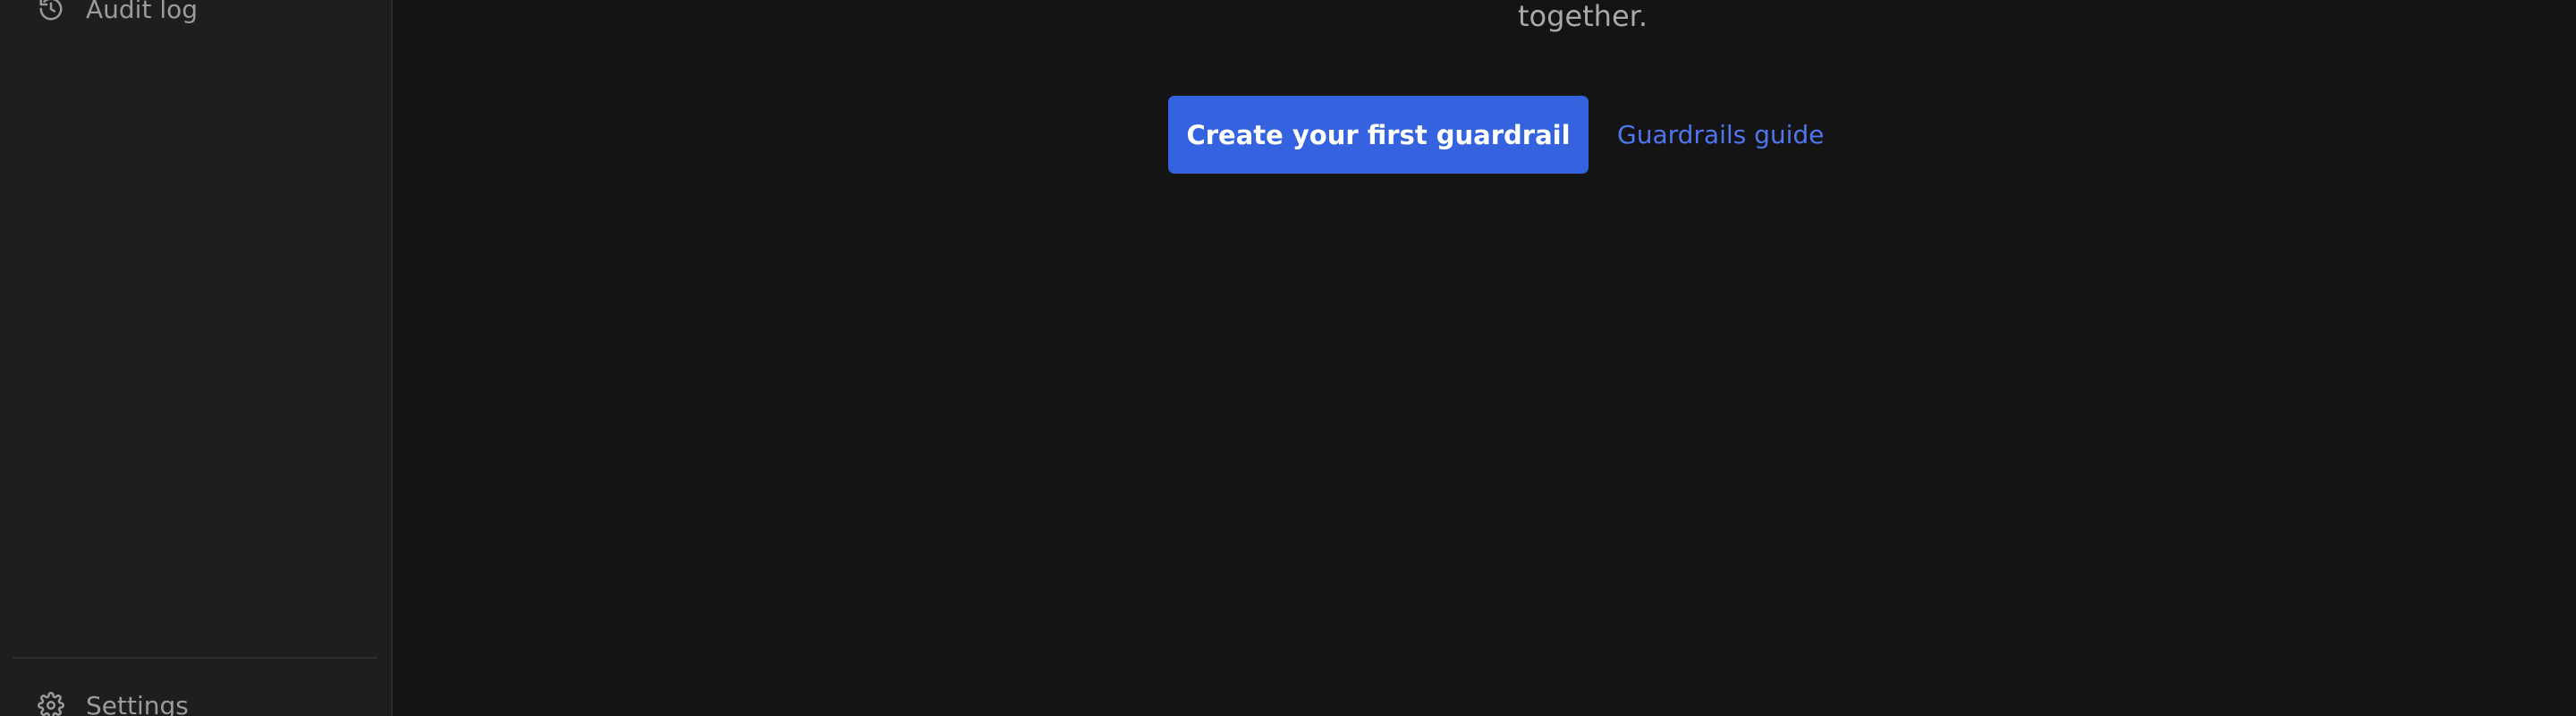  I want to click on sidebar-item-audit-log: Audit log, so click(117, 13).